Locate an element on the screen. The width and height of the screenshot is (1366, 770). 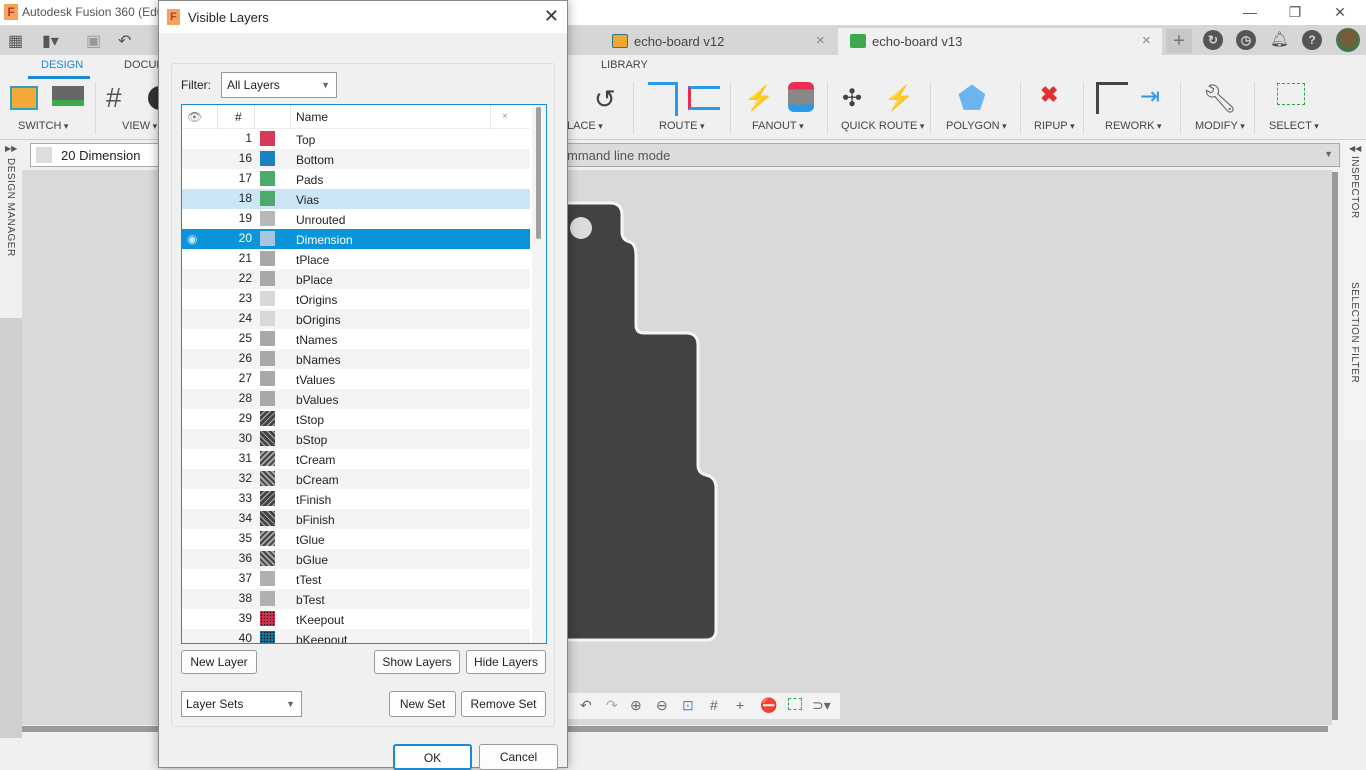
help-icon: ? is located at coordinates (1312, 40).